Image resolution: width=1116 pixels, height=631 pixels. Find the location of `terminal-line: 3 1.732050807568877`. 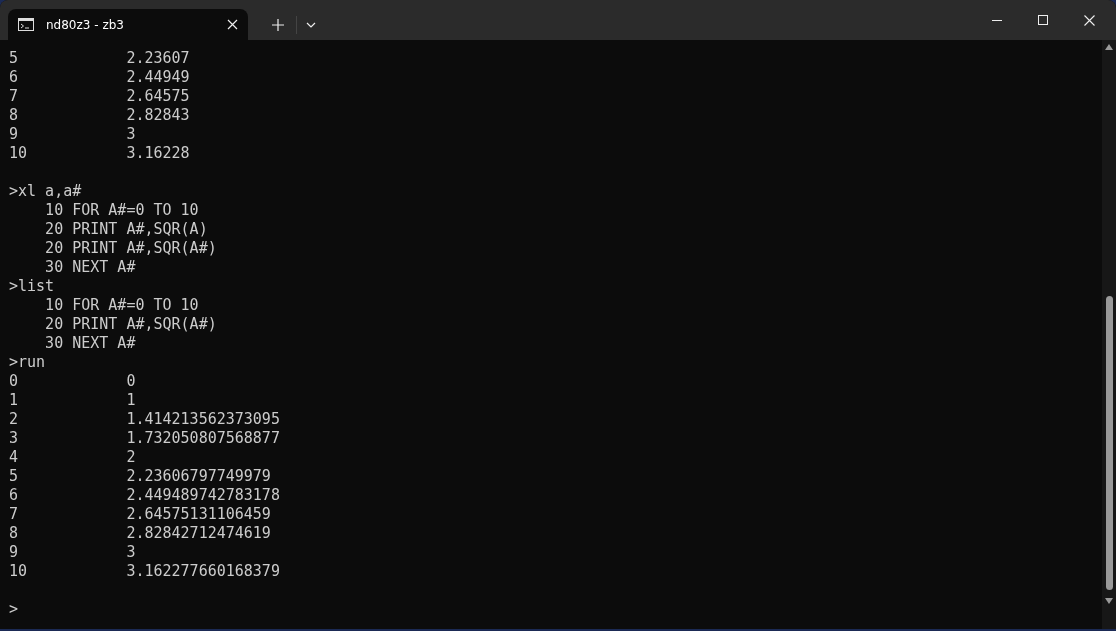

terminal-line: 3 1.732050807568877 is located at coordinates (144, 438).